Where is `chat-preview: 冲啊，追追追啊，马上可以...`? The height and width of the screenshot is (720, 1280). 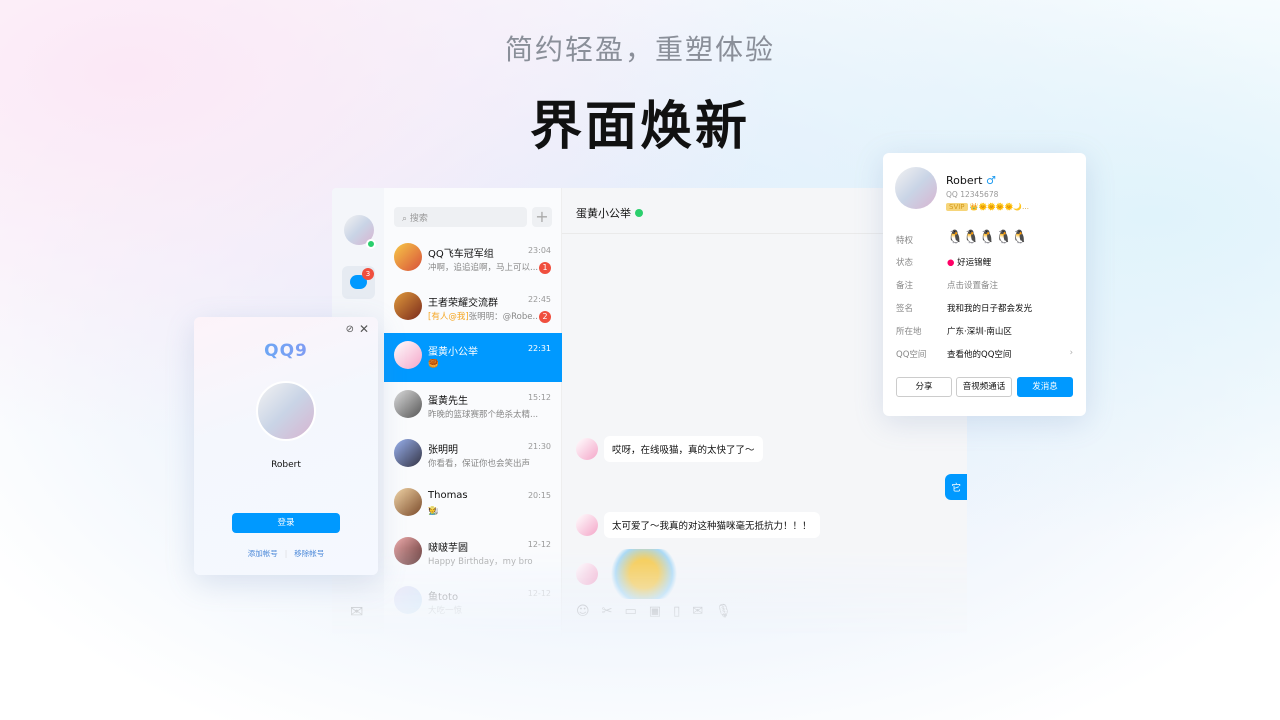 chat-preview: 冲啊，追追追啊，马上可以... is located at coordinates (483, 268).